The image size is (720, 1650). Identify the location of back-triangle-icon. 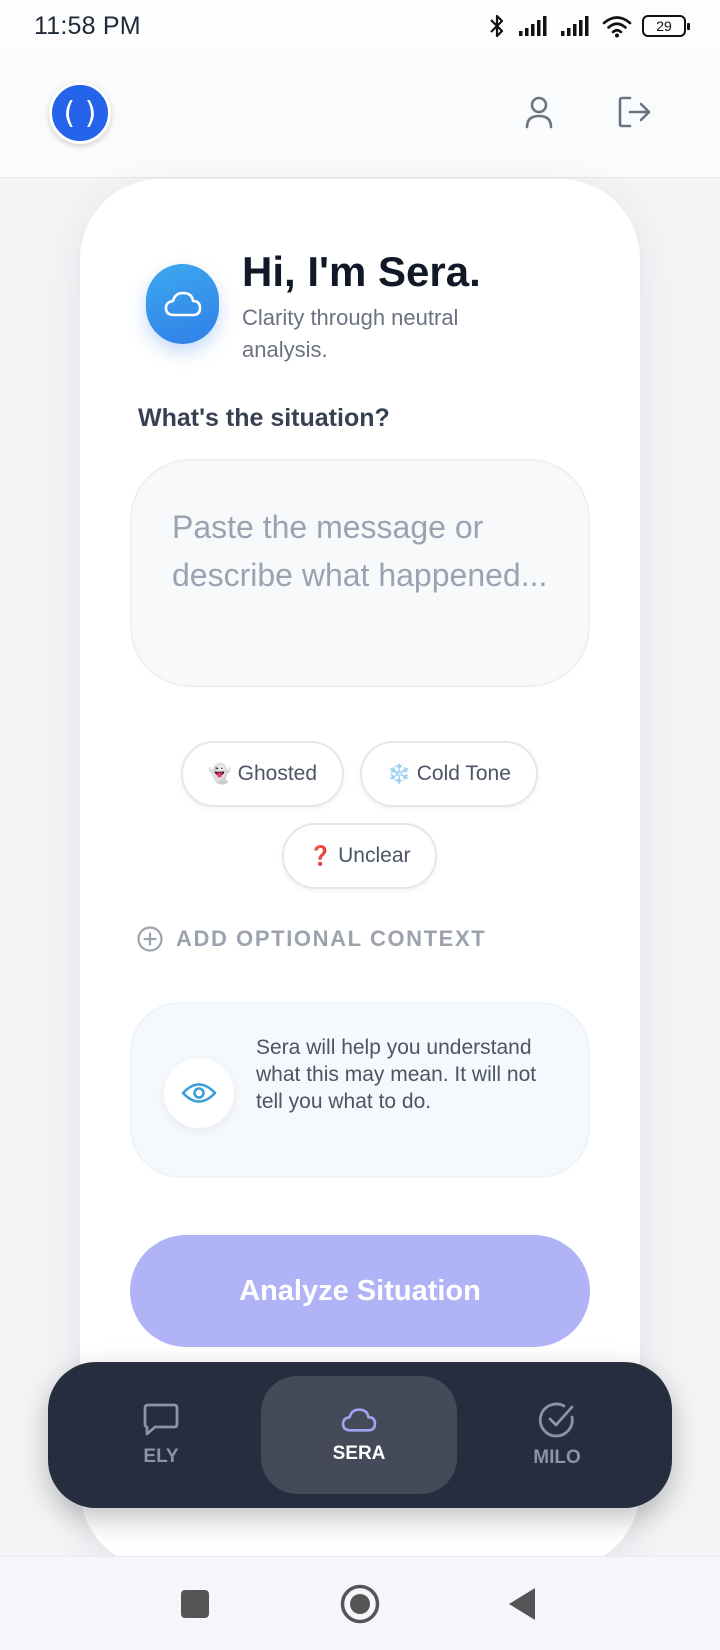
(522, 1604).